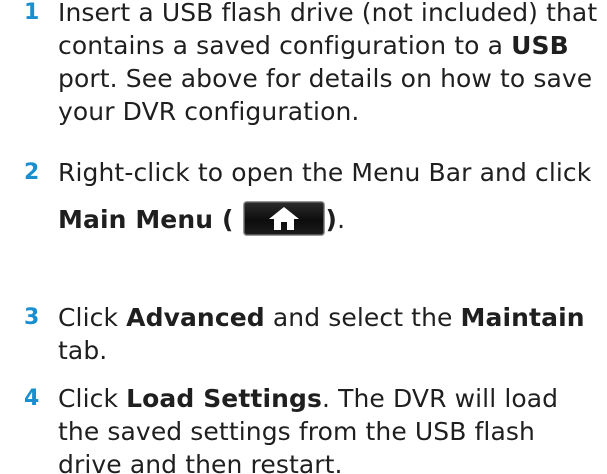  I want to click on step-number: 3, so click(32, 317).